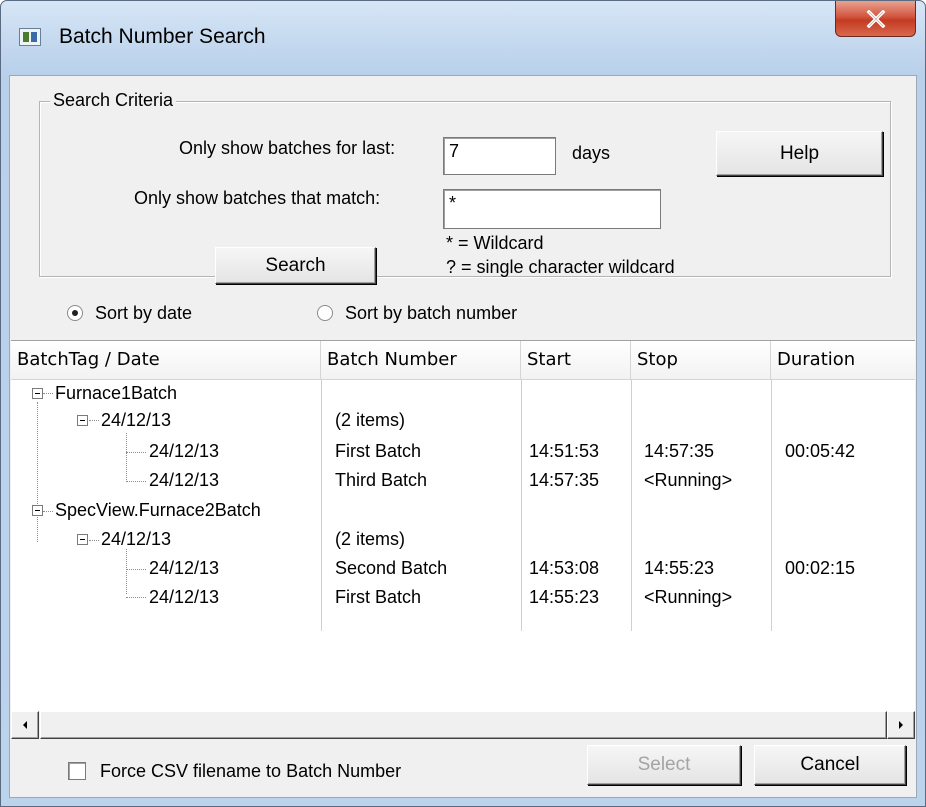  What do you see at coordinates (75, 313) in the screenshot?
I see `sort-by-date-radio` at bounding box center [75, 313].